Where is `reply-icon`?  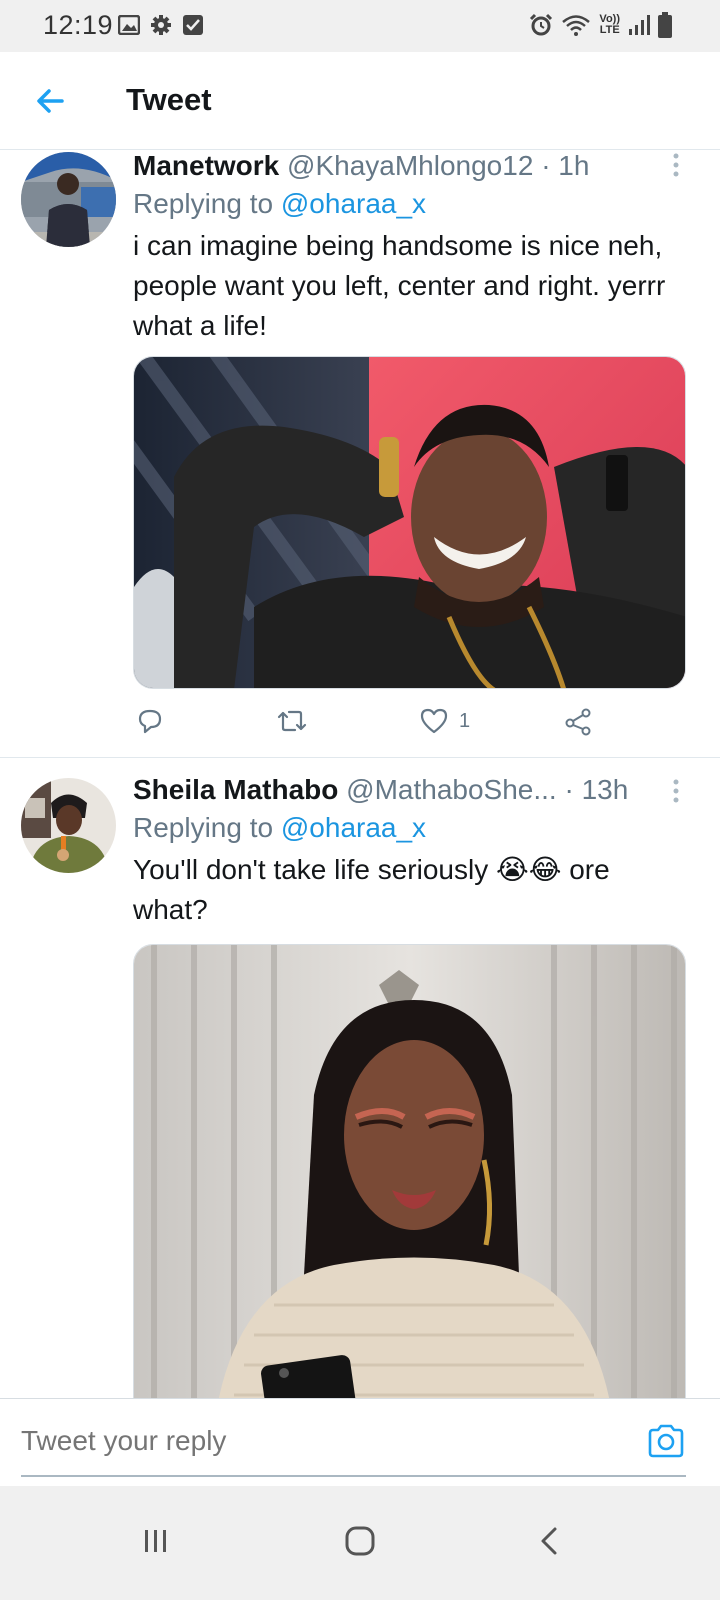 reply-icon is located at coordinates (150, 721).